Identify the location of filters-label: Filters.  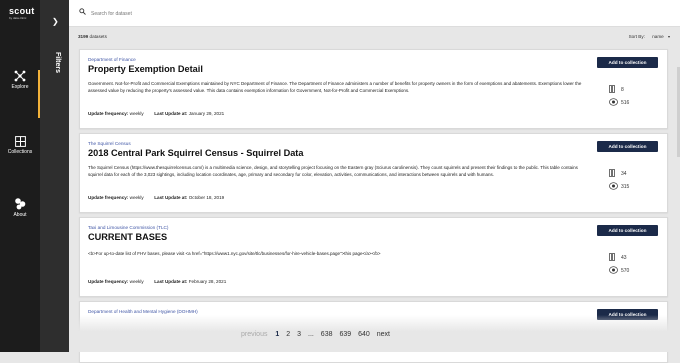
(57, 63).